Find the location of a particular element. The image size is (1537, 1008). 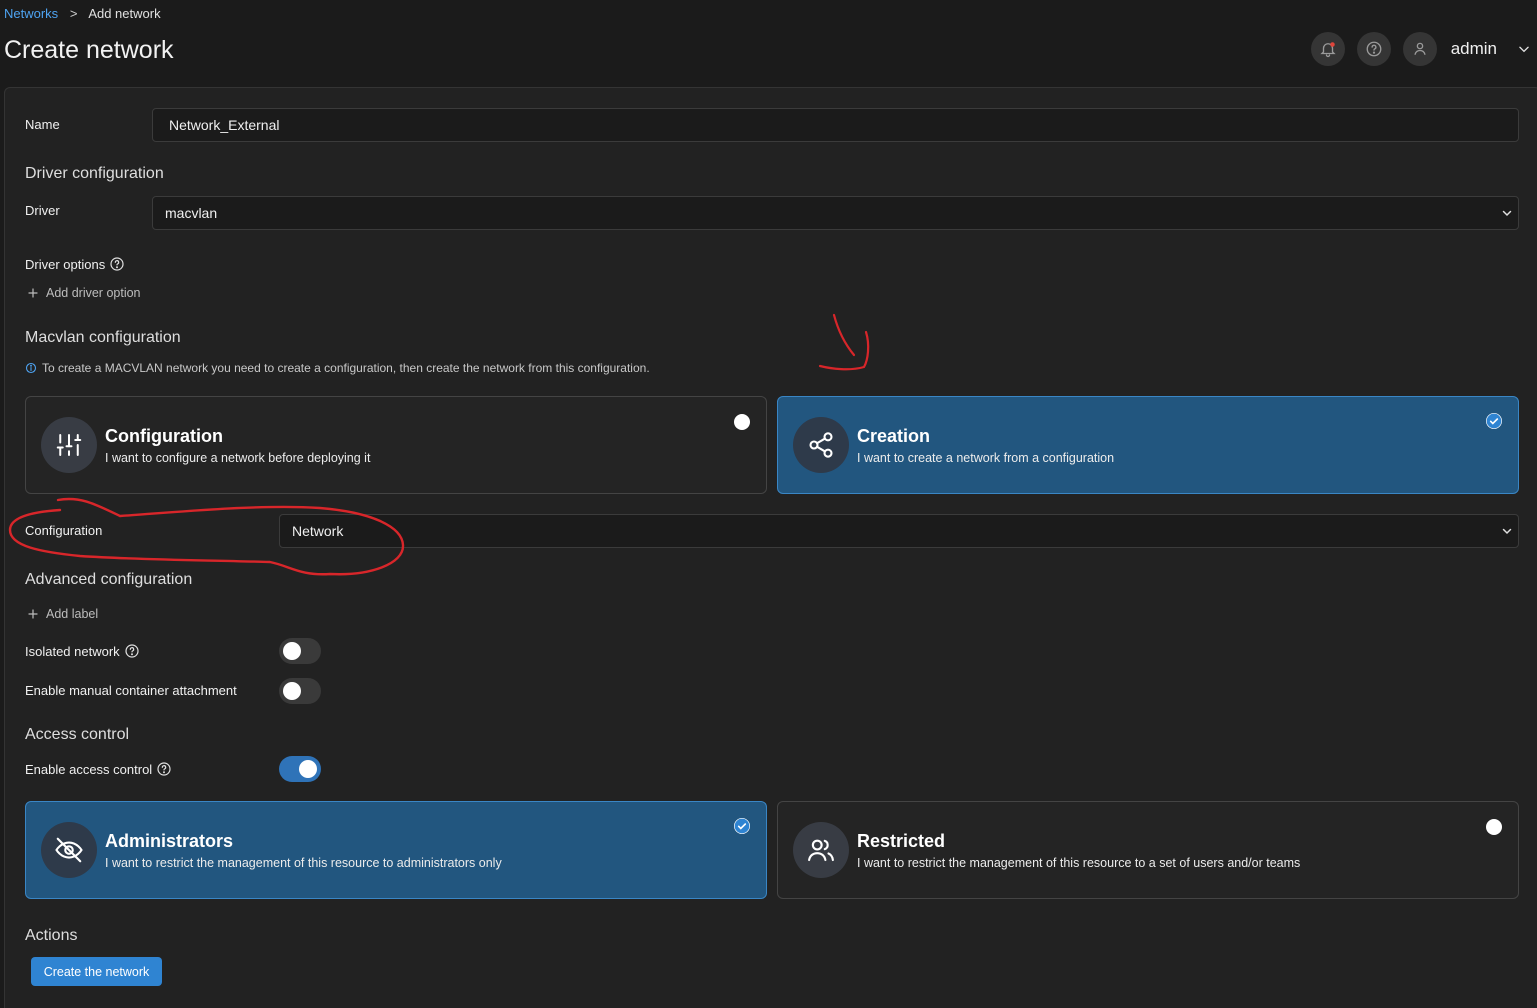

add-driver-option-button: Add driver option is located at coordinates (84, 293).